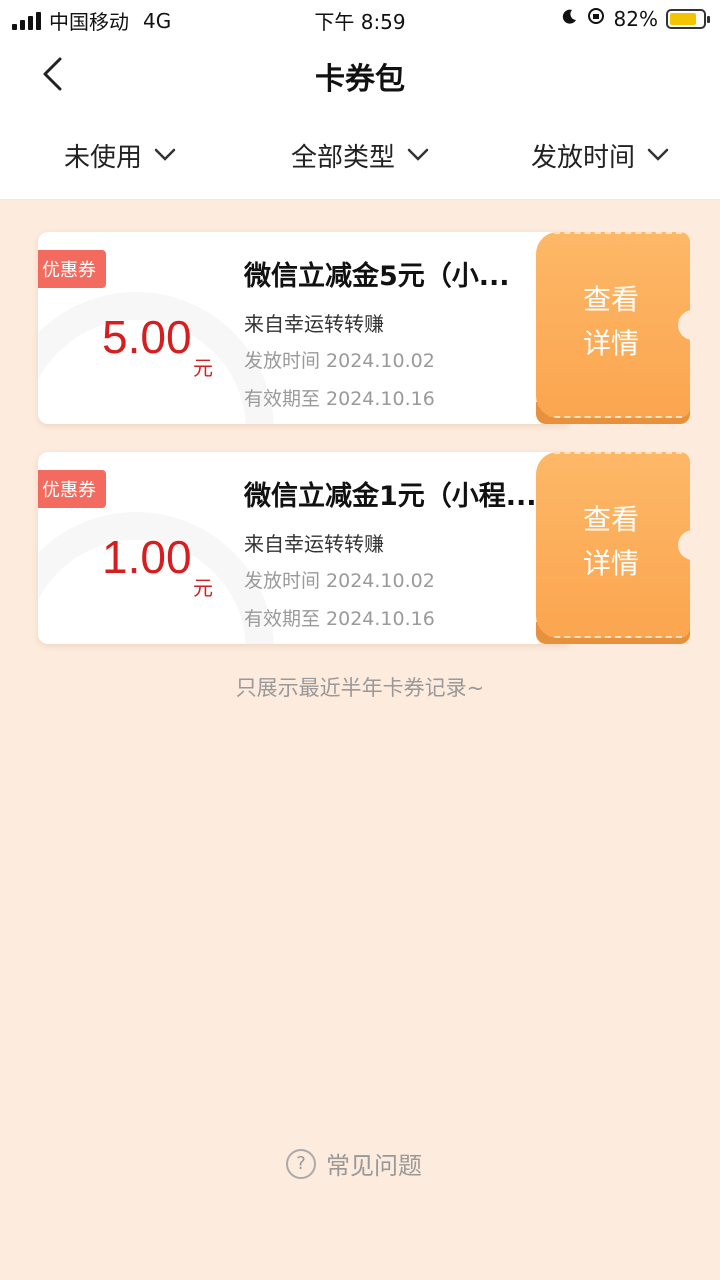  I want to click on status-bar: 中国移动 4G 下午 8:59 82%, so click(360, 19).